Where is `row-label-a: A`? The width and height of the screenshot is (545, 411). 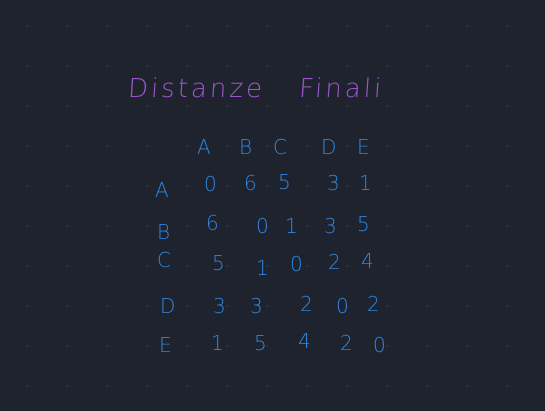 row-label-a: A is located at coordinates (162, 190).